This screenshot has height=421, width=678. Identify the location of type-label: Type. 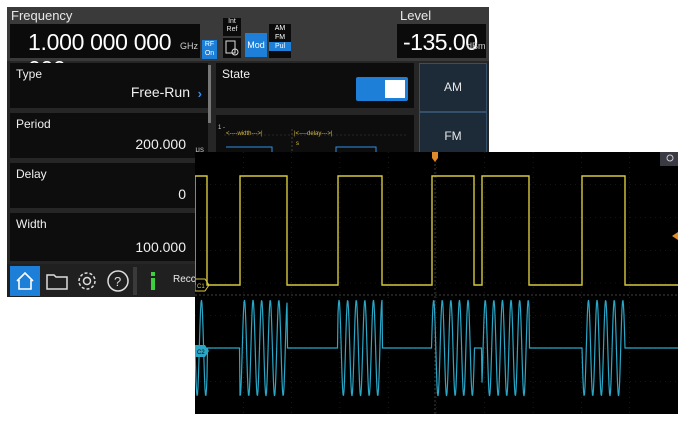
(29, 74).